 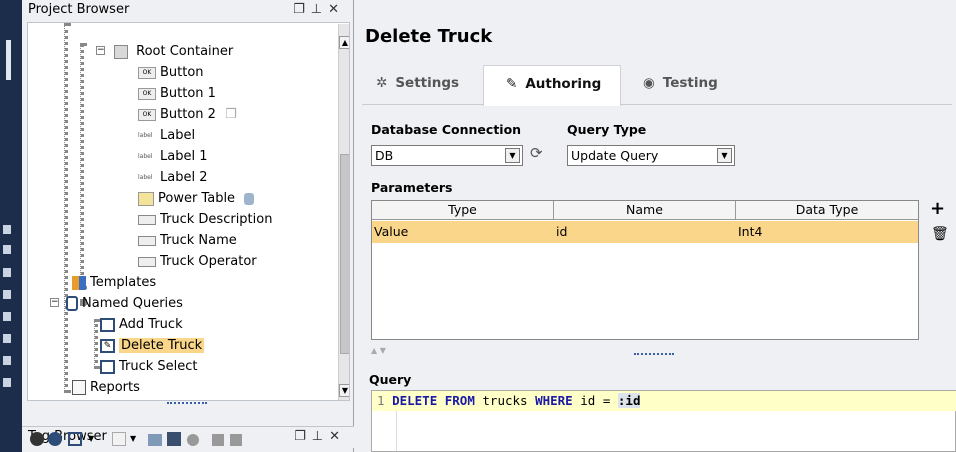 I want to click on edit-tag-icon, so click(x=155, y=440).